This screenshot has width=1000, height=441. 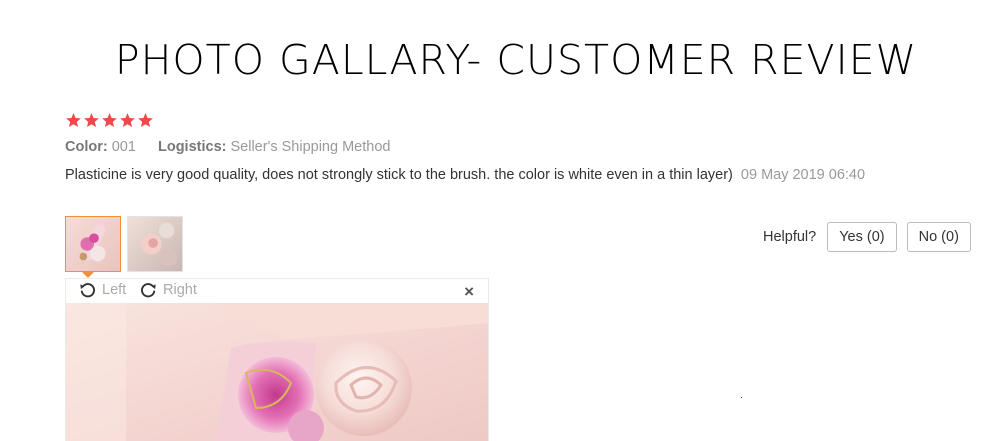 I want to click on rotate-right-button: Right, so click(x=168, y=289).